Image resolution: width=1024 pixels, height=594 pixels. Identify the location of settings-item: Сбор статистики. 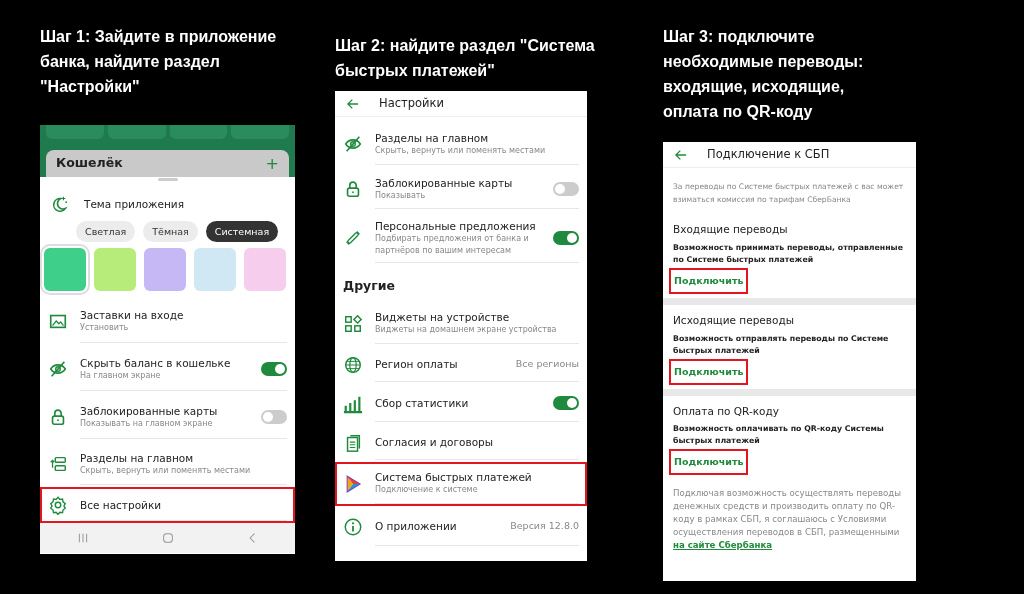
(461, 403).